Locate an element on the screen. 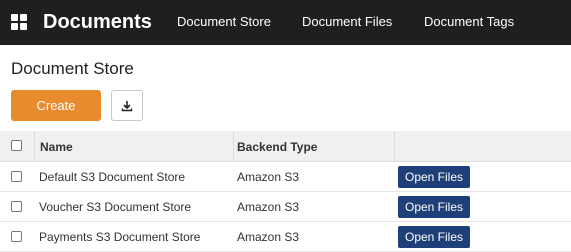 Image resolution: width=571 pixels, height=252 pixels. column-header-backend-type: Backend Type is located at coordinates (277, 147).